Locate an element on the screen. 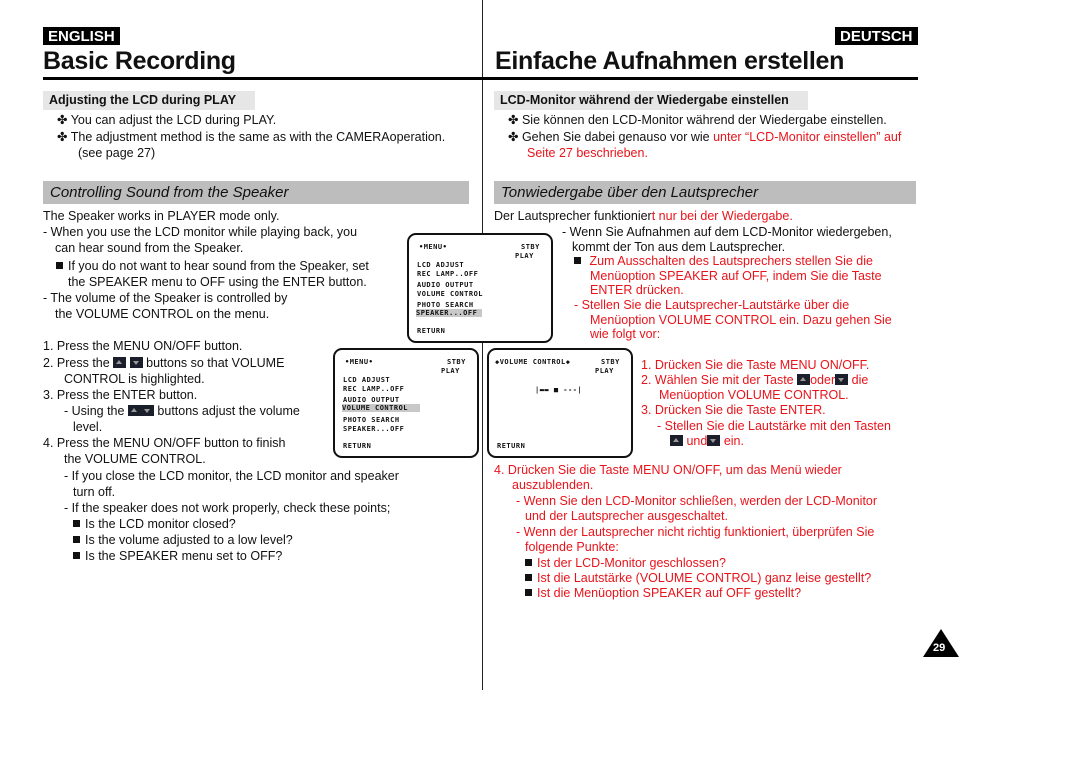 Image resolution: width=1080 pixels, height=771 pixels. language-badge-deutsch: DEUTSCH is located at coordinates (876, 36).